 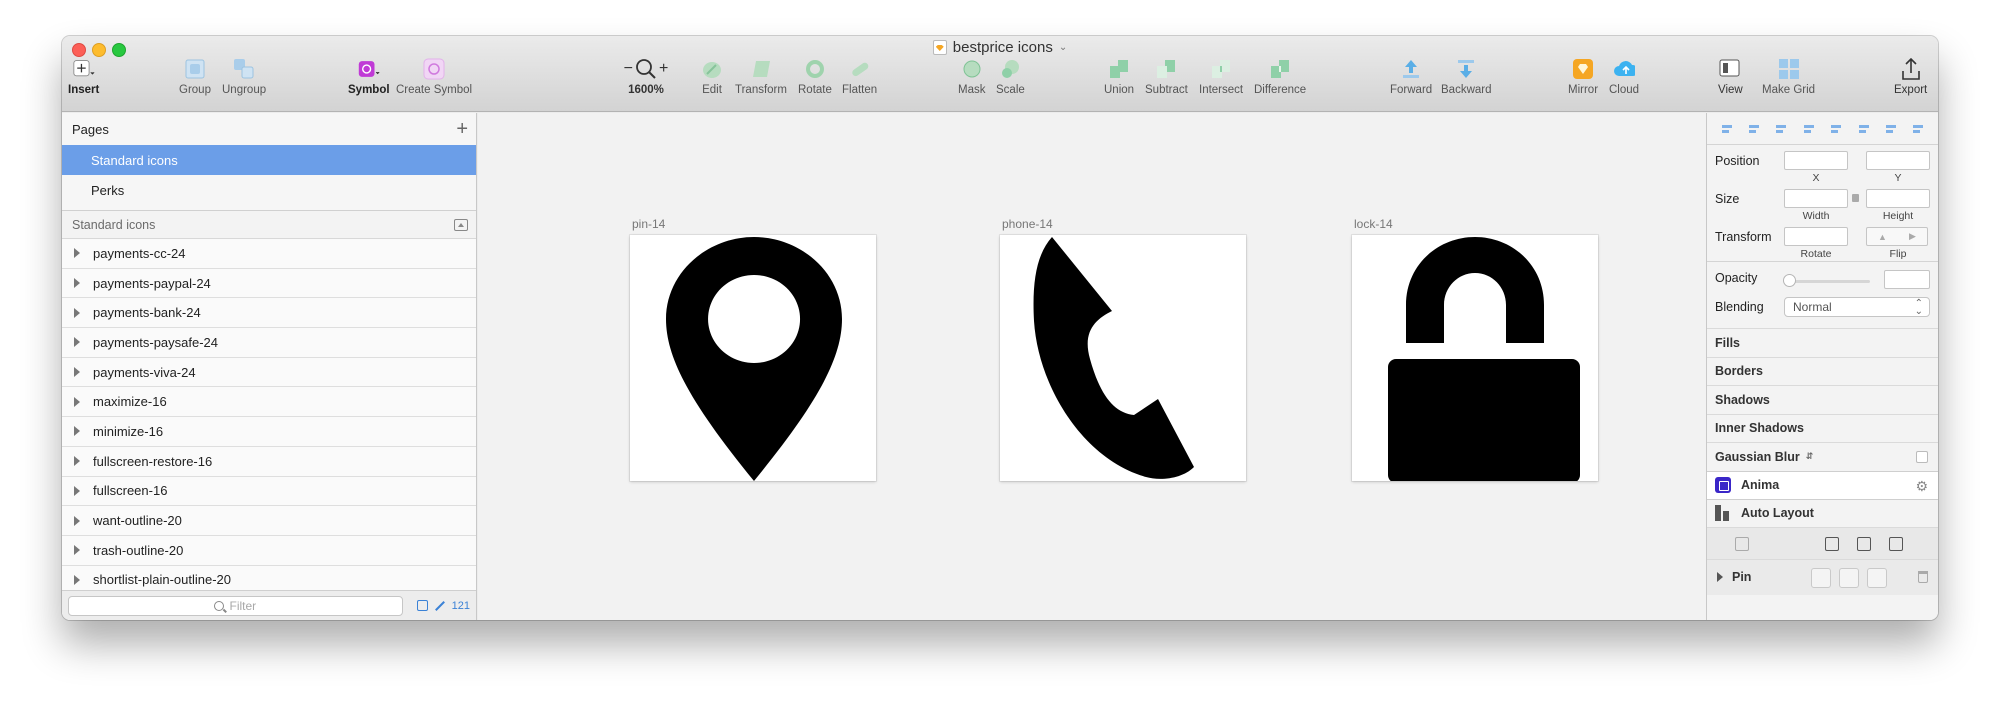 What do you see at coordinates (1789, 280) in the screenshot?
I see `opacity-slider-knob` at bounding box center [1789, 280].